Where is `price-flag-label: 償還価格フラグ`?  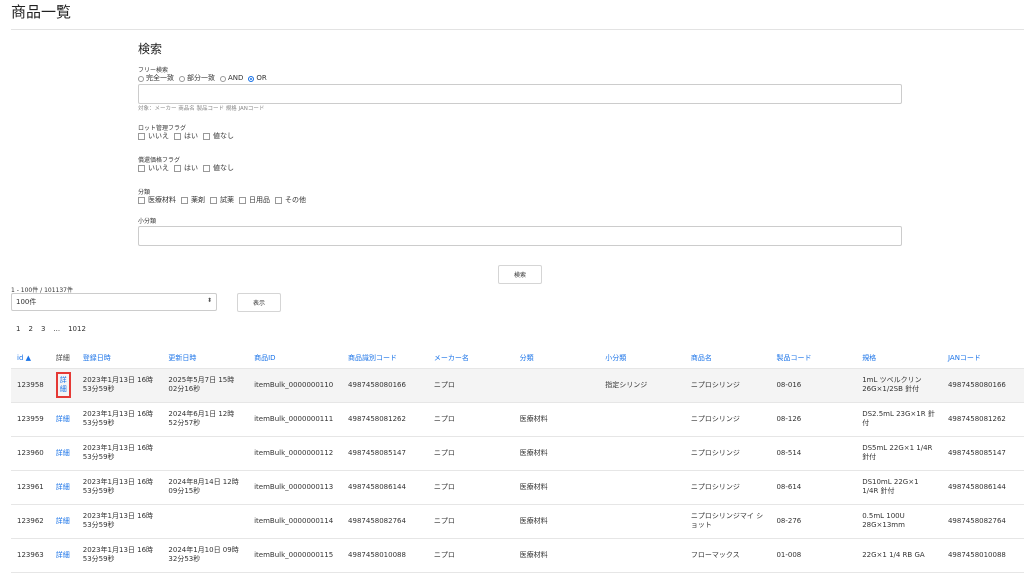 price-flag-label: 償還価格フラグ is located at coordinates (159, 160).